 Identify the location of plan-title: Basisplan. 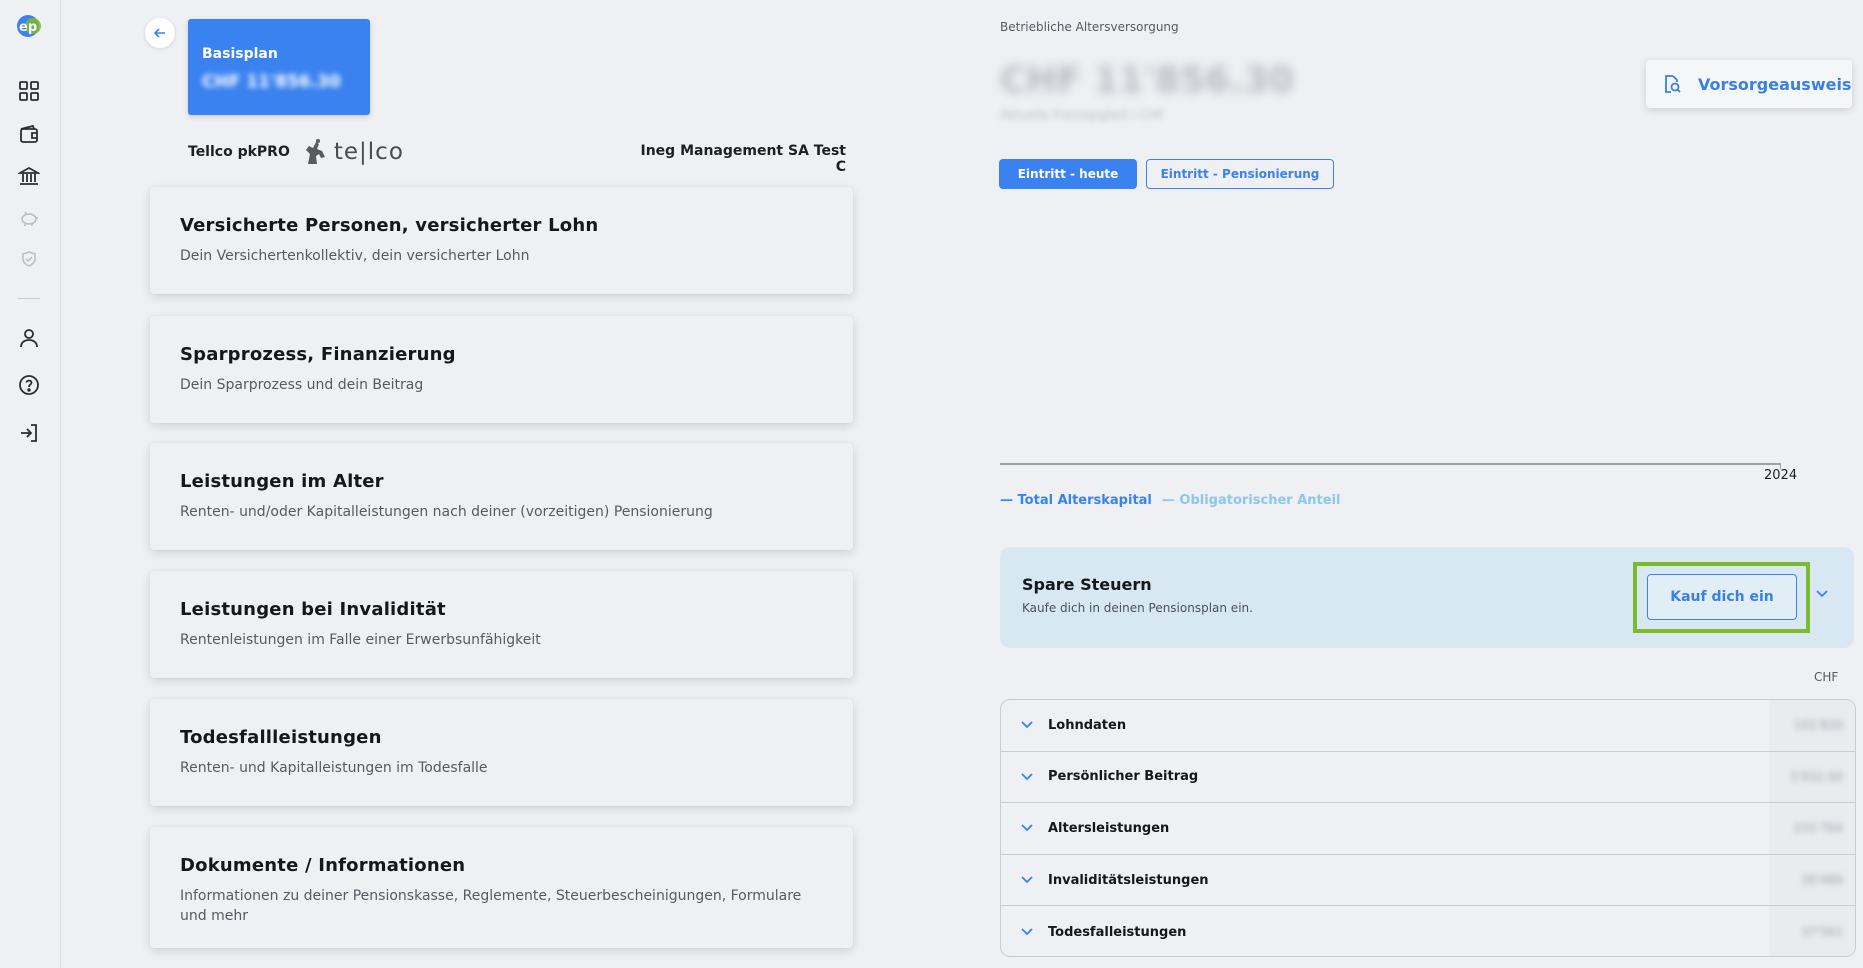
(240, 54).